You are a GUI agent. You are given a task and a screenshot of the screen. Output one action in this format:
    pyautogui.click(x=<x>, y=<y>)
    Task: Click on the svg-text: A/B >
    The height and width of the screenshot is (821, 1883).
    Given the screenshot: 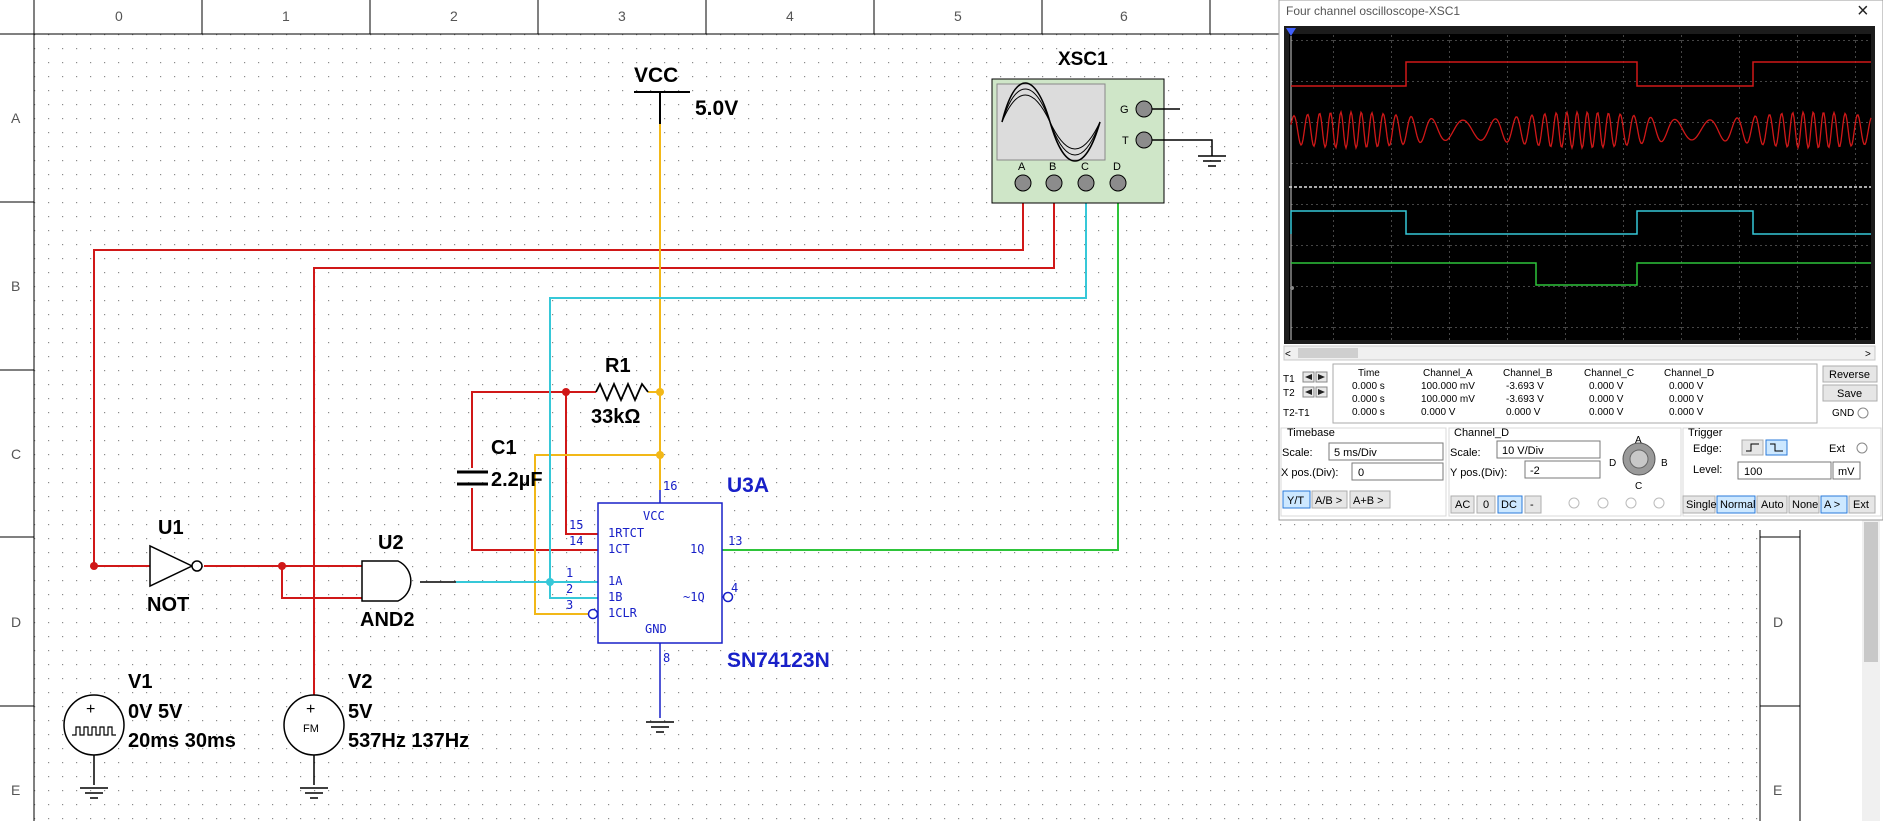 What is the action you would take?
    pyautogui.click(x=1328, y=501)
    